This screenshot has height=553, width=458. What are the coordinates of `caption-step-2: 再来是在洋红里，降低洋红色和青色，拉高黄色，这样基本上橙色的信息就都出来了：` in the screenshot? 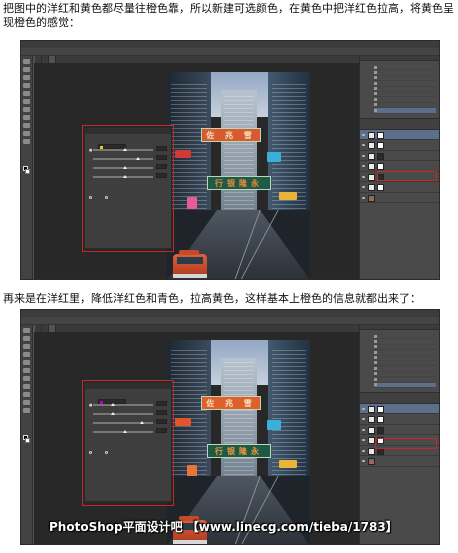 It's located at (212, 298).